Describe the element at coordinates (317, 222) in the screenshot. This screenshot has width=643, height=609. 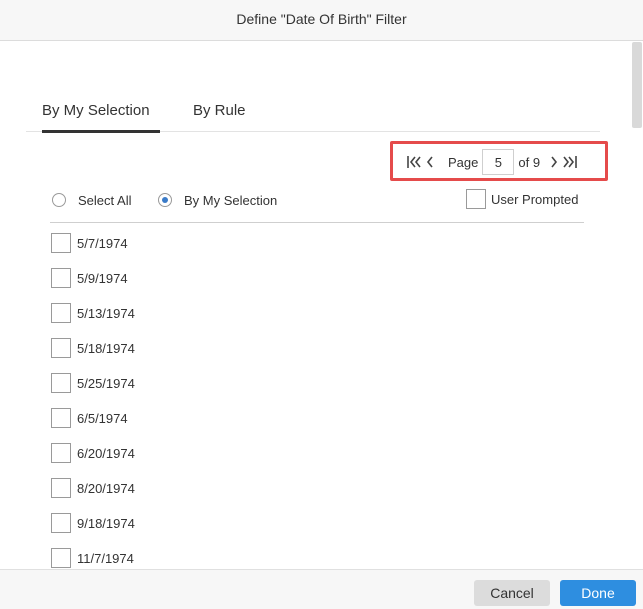
I see `divider` at that location.